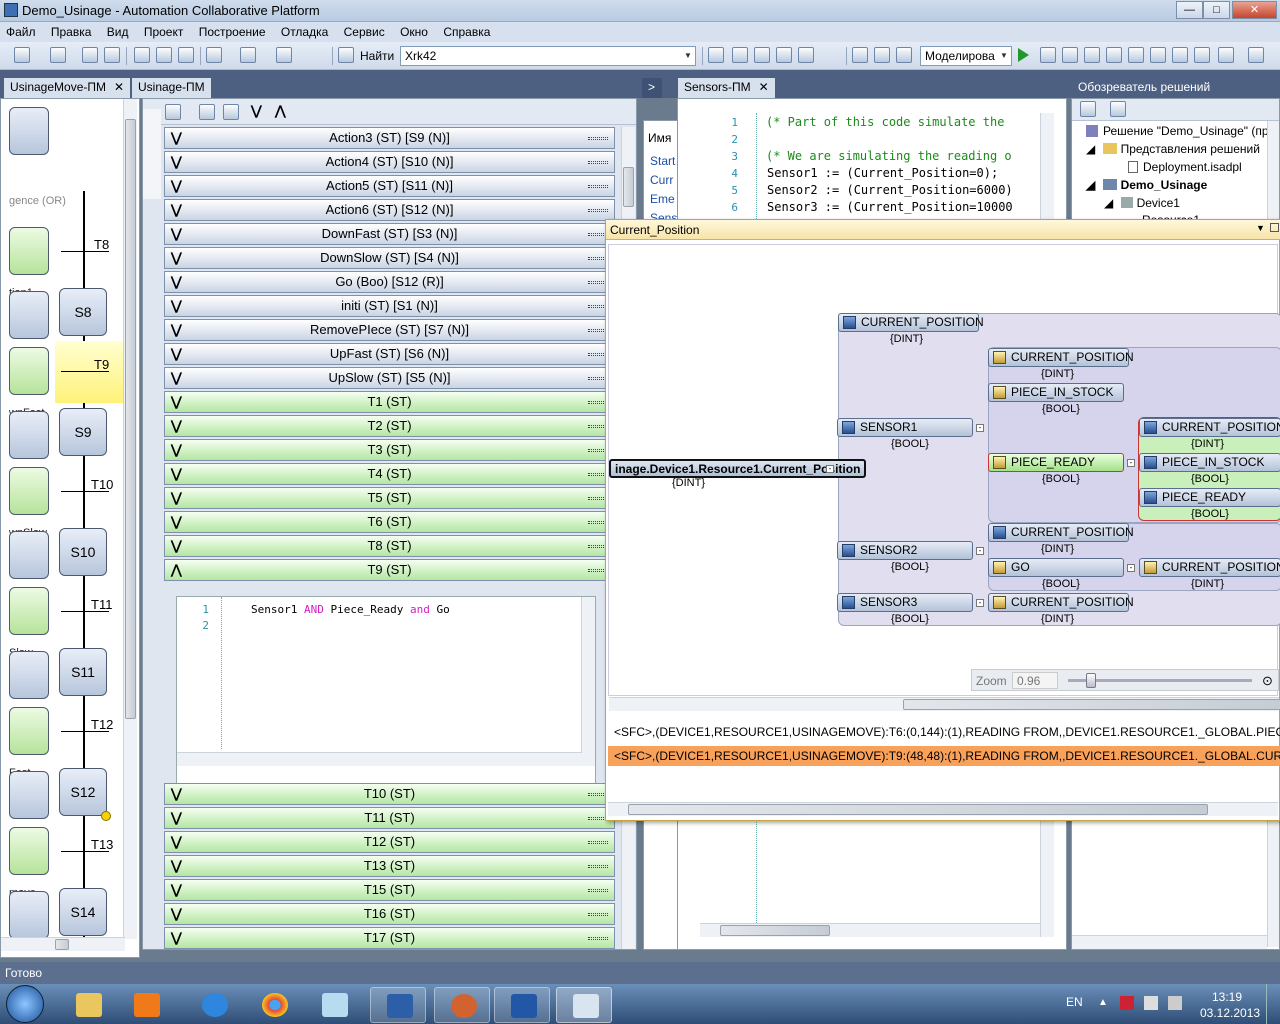  What do you see at coordinates (1142, 203) in the screenshot?
I see `tree-node-device: ◢ Device1` at bounding box center [1142, 203].